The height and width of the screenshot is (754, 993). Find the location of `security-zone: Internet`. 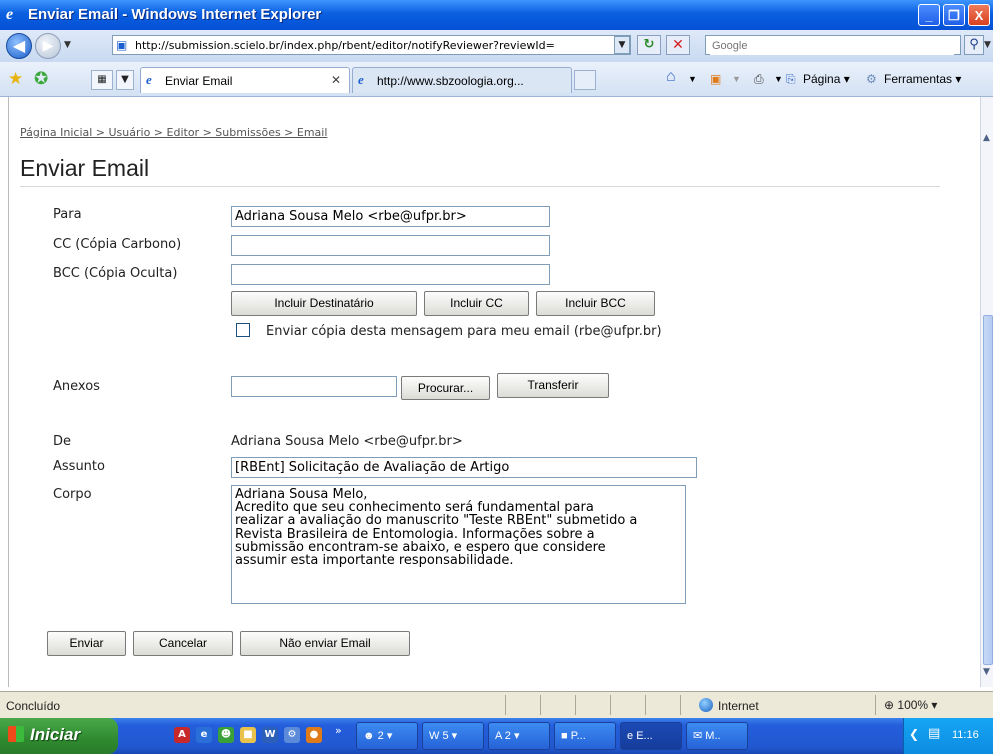

security-zone: Internet is located at coordinates (729, 705).